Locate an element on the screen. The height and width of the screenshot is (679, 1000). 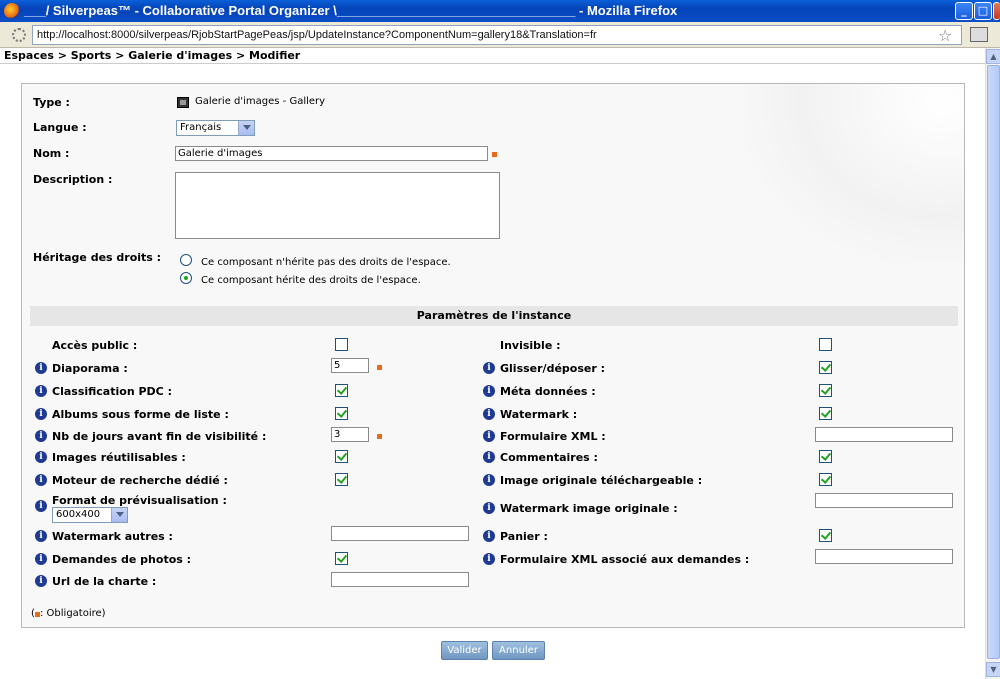
bookmark-star-icon: ☆ is located at coordinates (945, 35).